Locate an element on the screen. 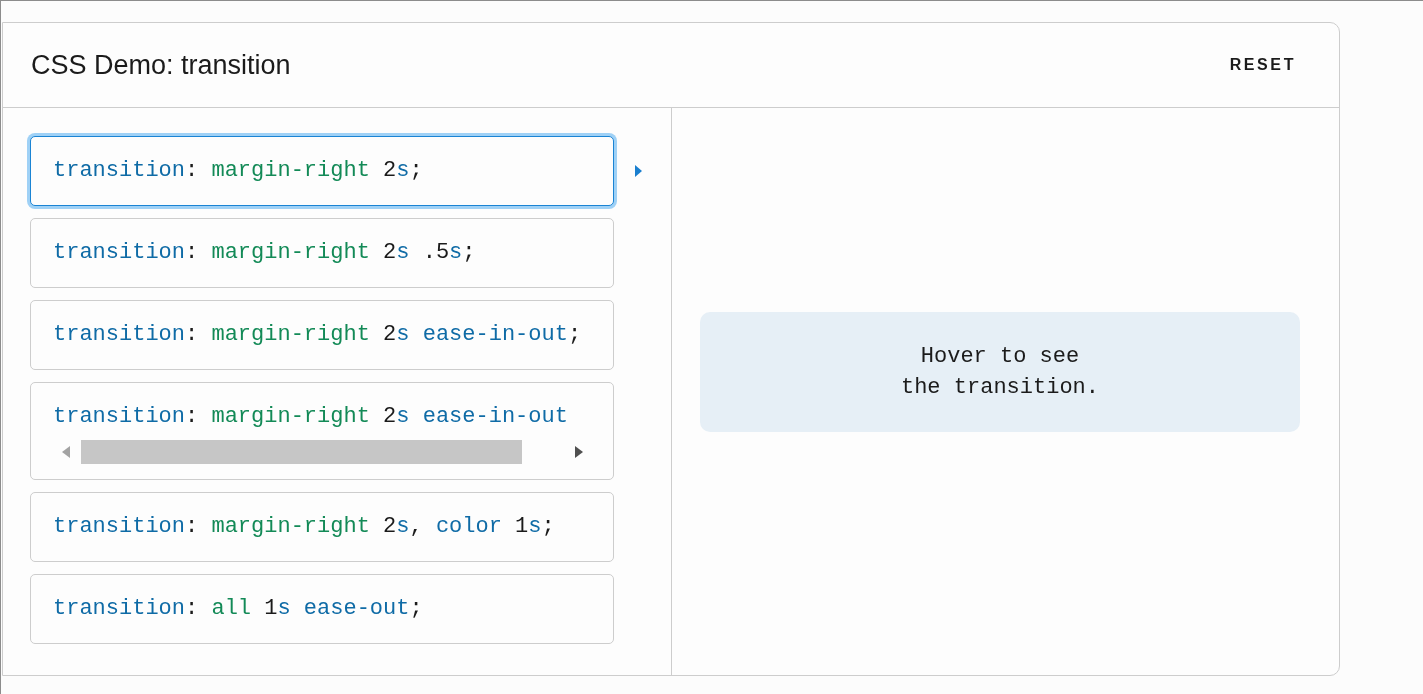 The height and width of the screenshot is (694, 1423). code-example-option: transition: margin-right 2s; is located at coordinates (322, 171).